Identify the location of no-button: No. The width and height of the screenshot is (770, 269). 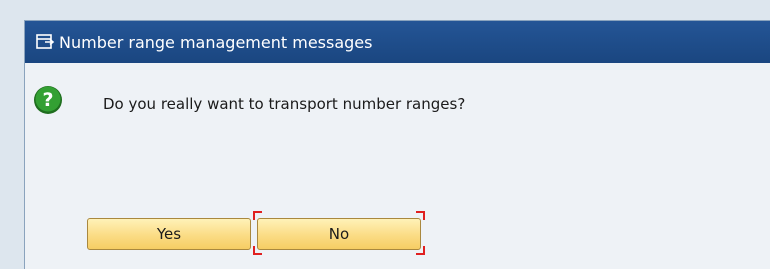
(339, 234).